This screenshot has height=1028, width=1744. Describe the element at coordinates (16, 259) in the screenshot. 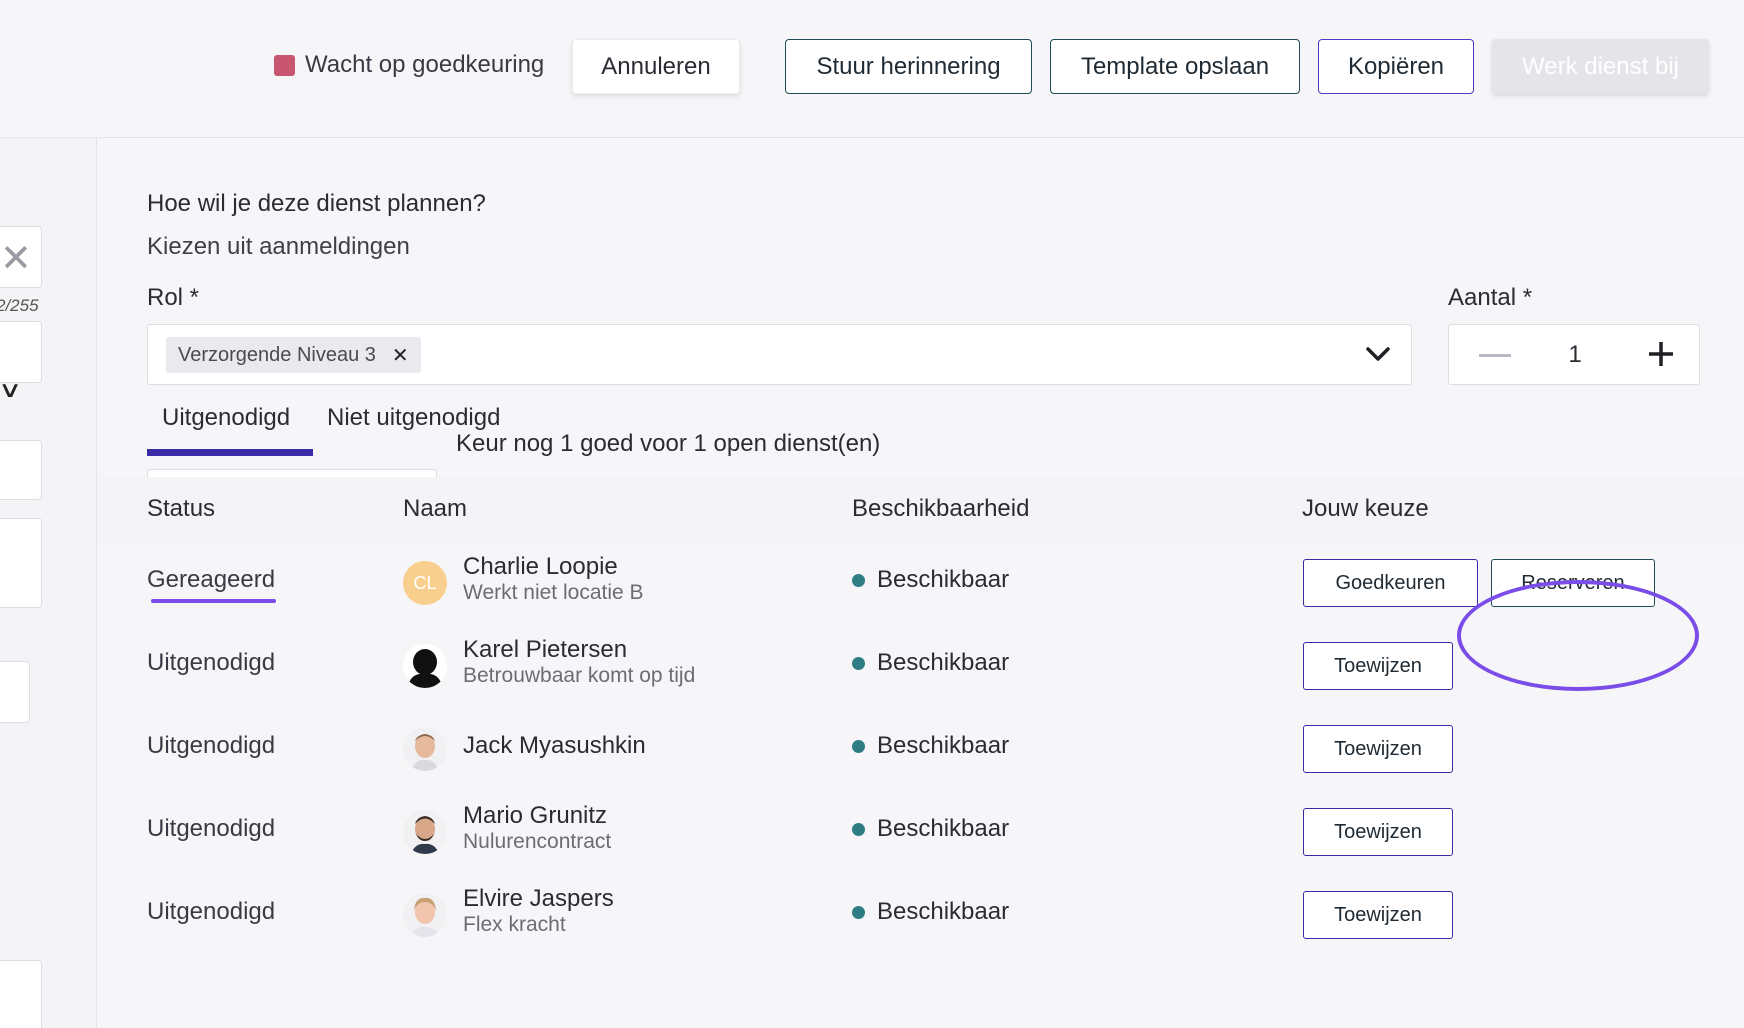

I see `close-icon: ✕` at that location.